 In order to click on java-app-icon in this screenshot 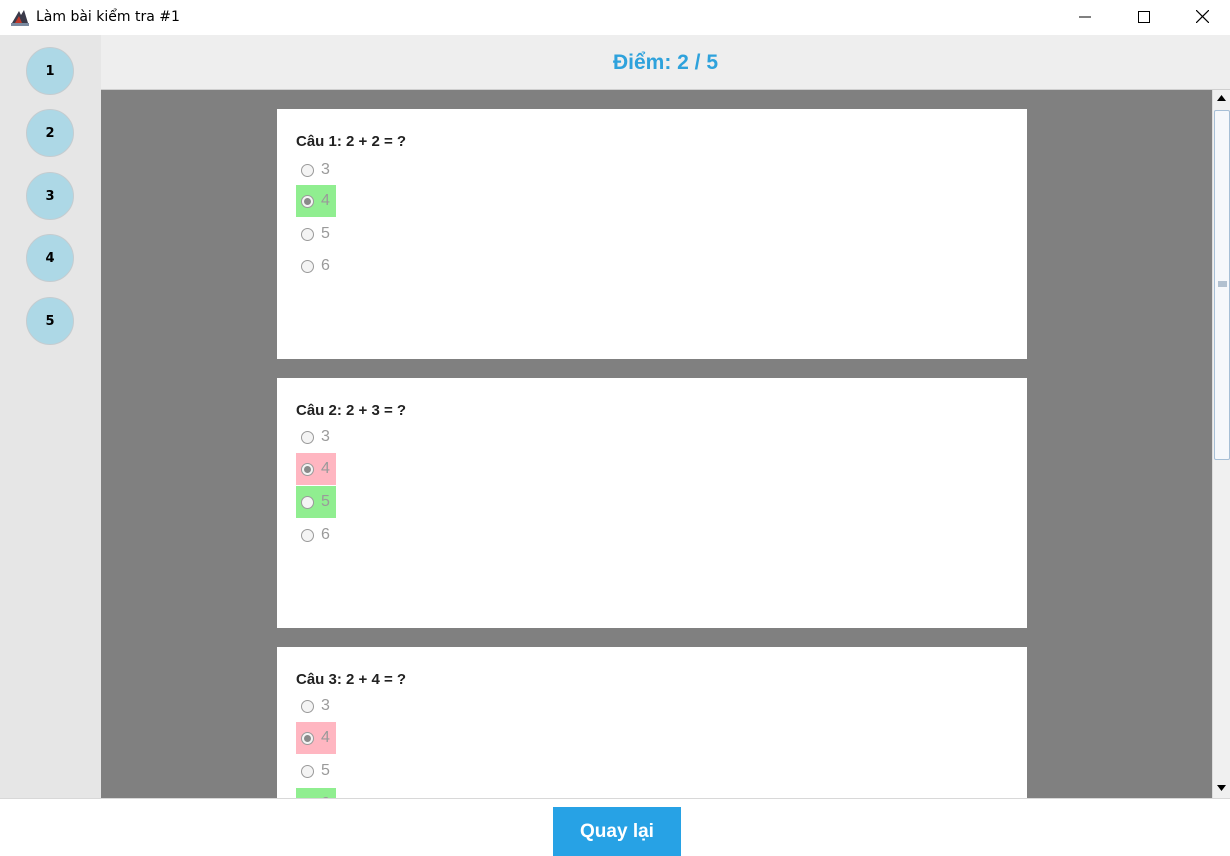, I will do `click(20, 17)`.